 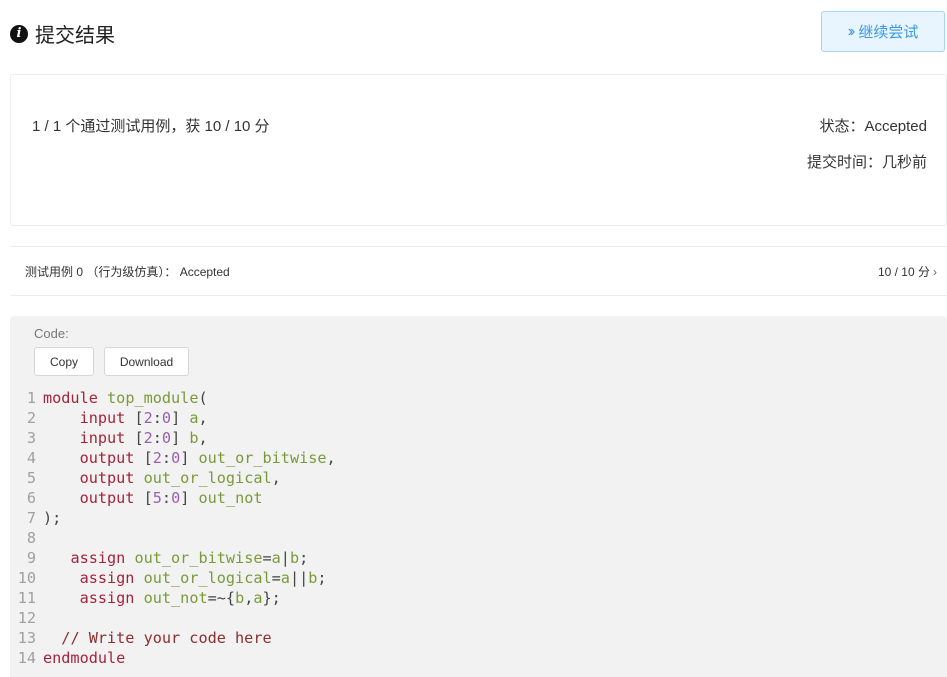 What do you see at coordinates (221, 598) in the screenshot?
I see `code-token: =~{` at bounding box center [221, 598].